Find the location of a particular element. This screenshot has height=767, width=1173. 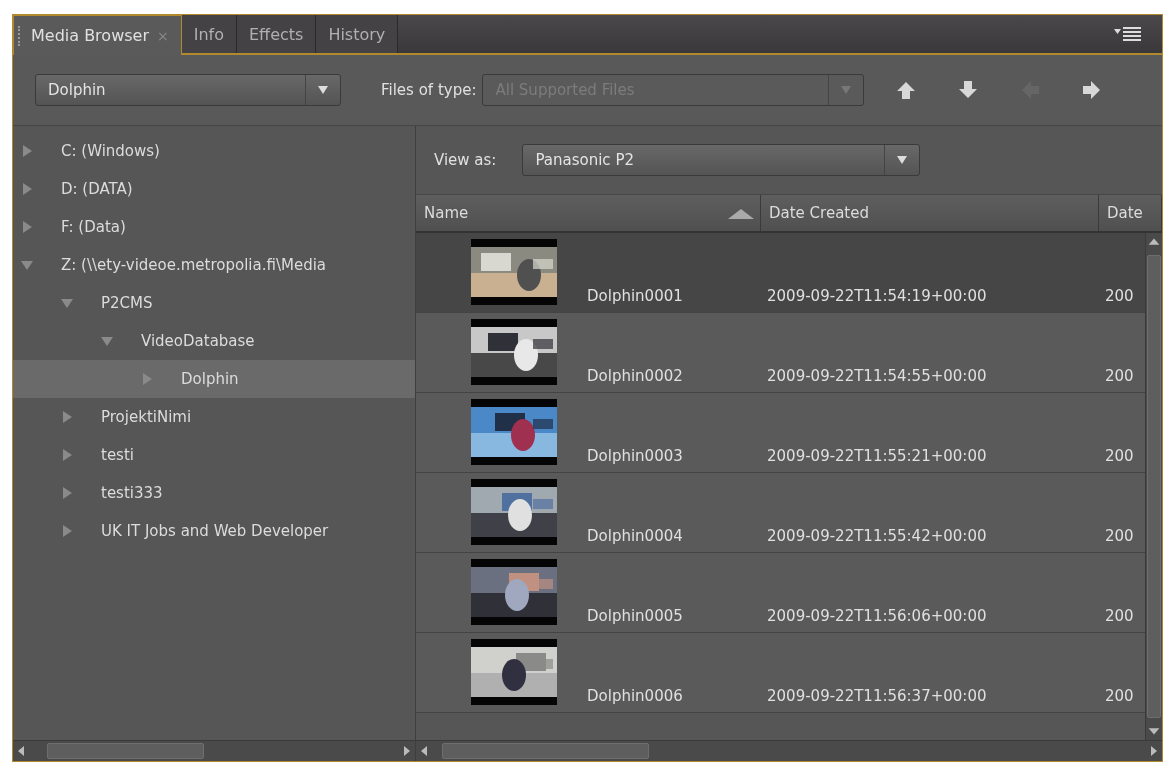

tree-label: F: (Data) is located at coordinates (93, 227).